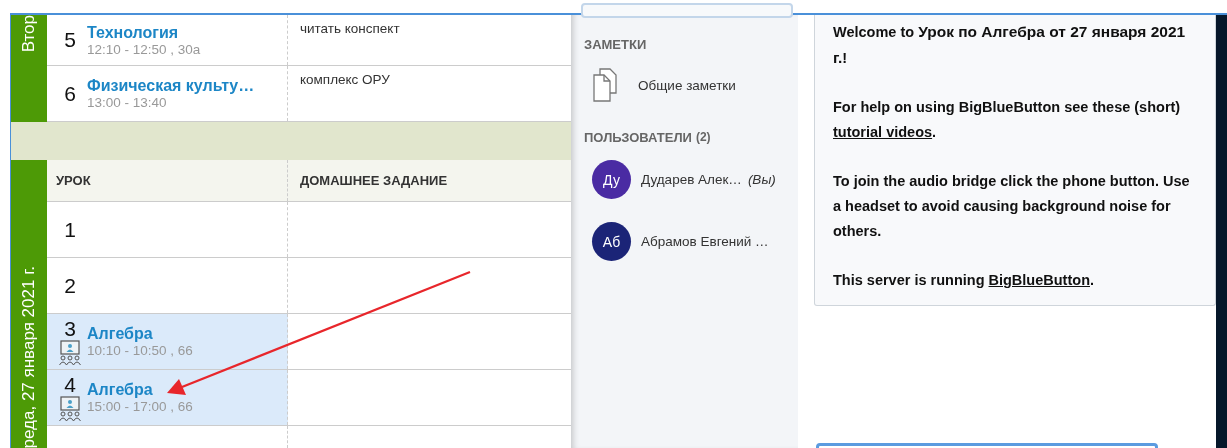 Image resolution: width=1227 pixels, height=448 pixels. What do you see at coordinates (70, 93) in the screenshot?
I see `lesson-number: 6` at bounding box center [70, 93].